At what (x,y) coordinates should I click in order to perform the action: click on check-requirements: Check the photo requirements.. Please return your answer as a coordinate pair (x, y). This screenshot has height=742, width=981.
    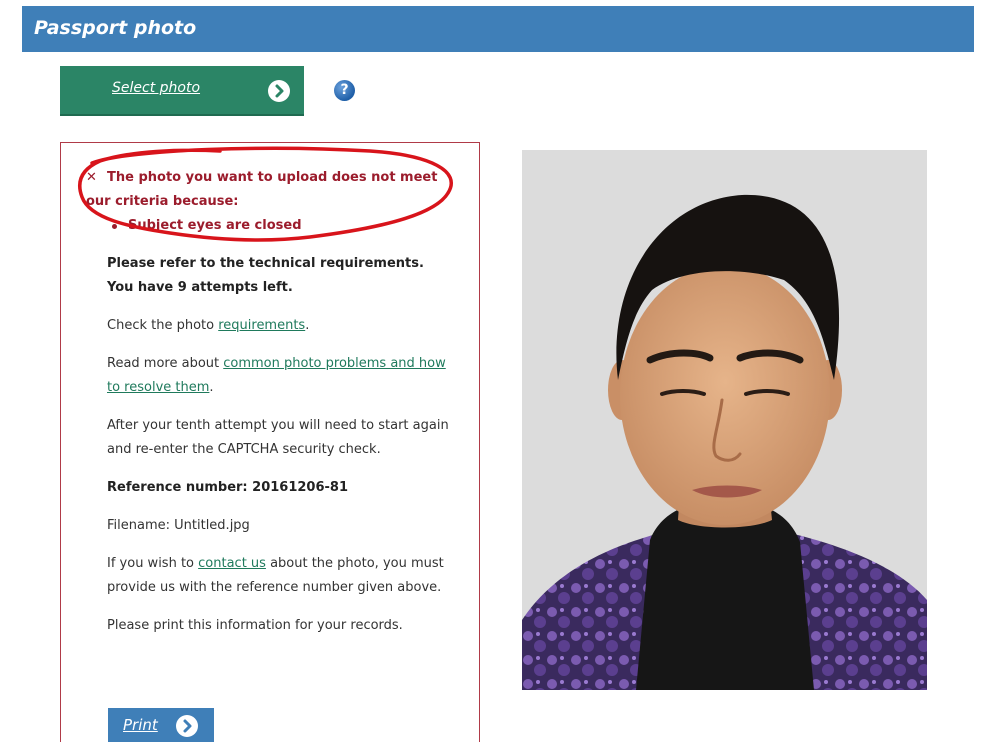
    Looking at the image, I should click on (282, 326).